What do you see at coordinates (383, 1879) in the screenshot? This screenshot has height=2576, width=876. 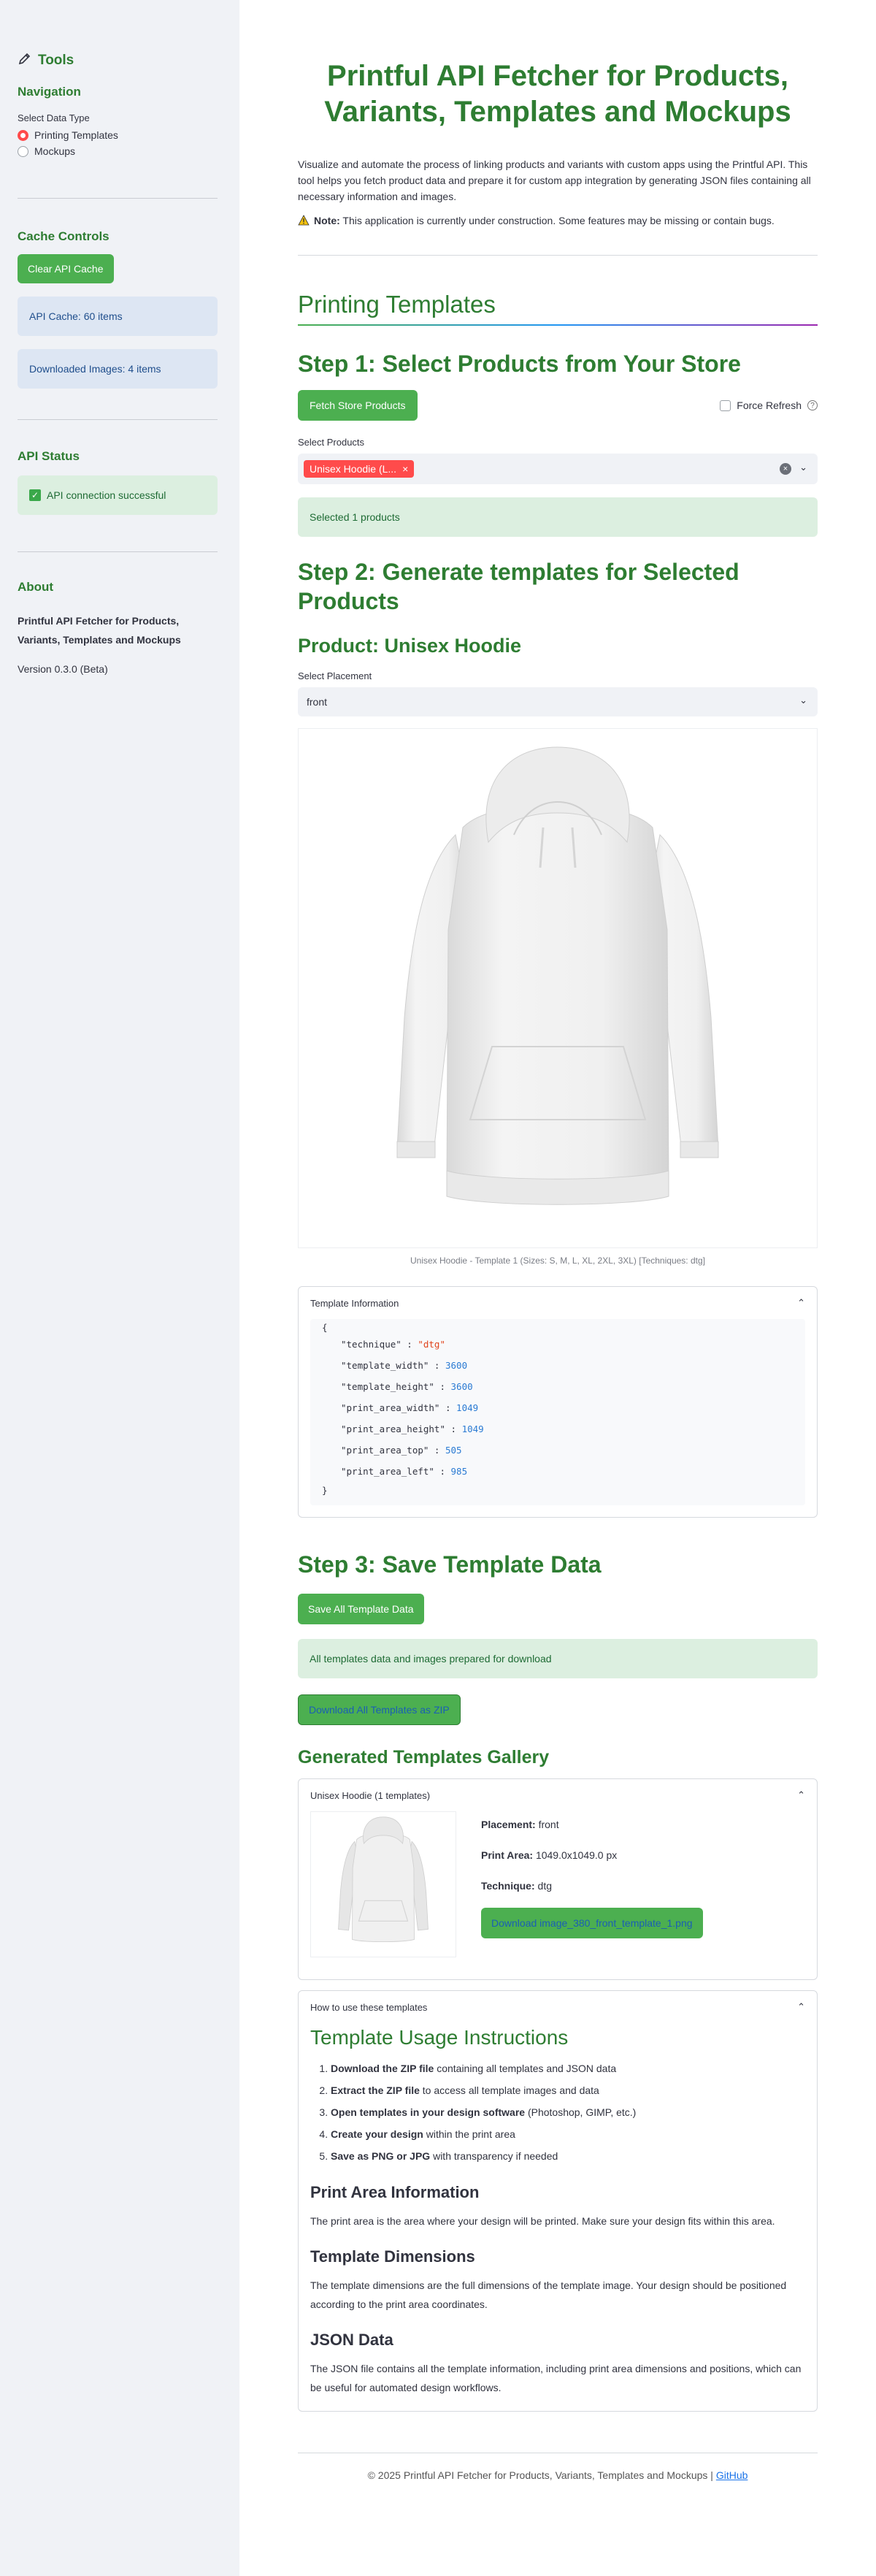 I see `hoodie-thumbnail-image` at bounding box center [383, 1879].